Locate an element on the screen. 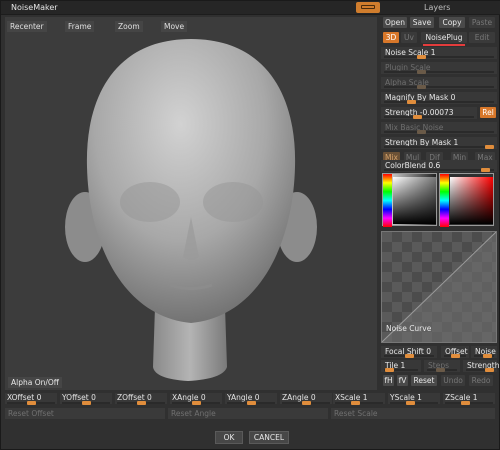 The image size is (500, 450). focal-shift-slider: Focal Shift 0 is located at coordinates (409, 352).